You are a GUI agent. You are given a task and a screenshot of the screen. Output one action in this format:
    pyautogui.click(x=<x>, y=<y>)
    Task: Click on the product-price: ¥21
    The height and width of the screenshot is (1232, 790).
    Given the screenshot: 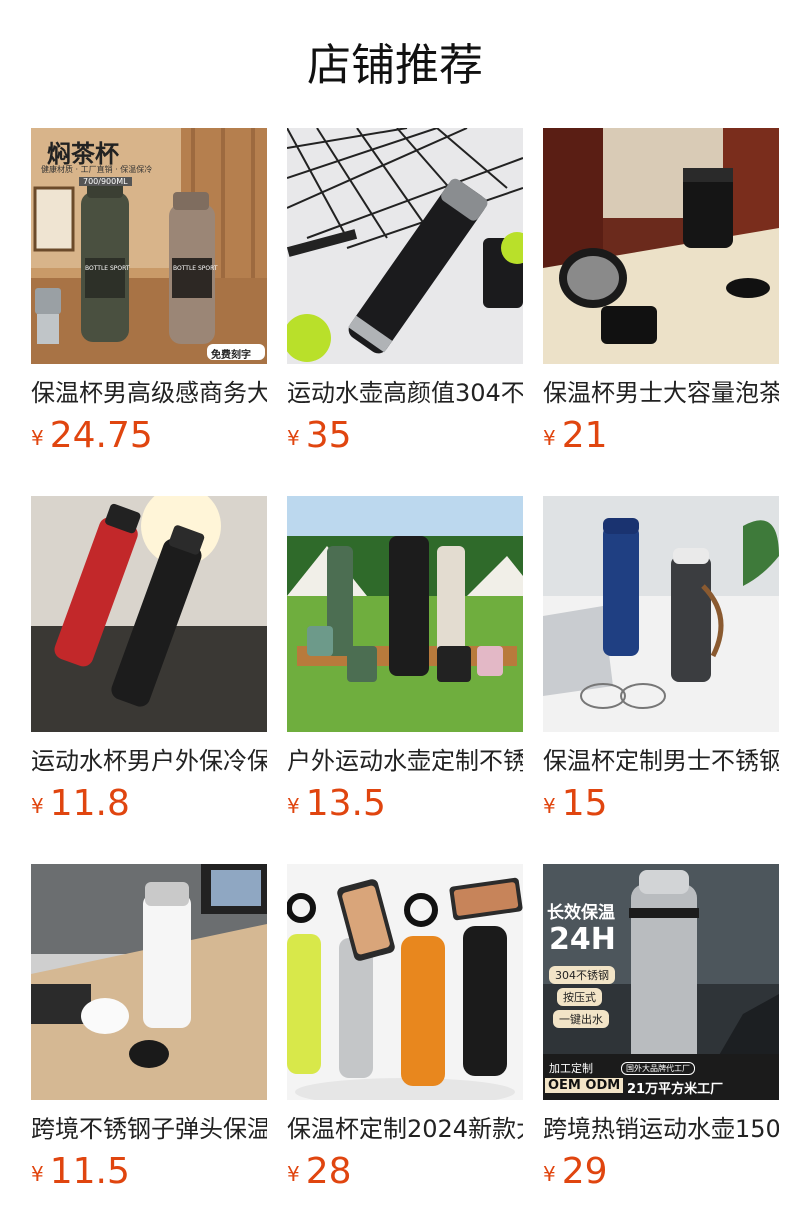 What is the action you would take?
    pyautogui.click(x=661, y=439)
    